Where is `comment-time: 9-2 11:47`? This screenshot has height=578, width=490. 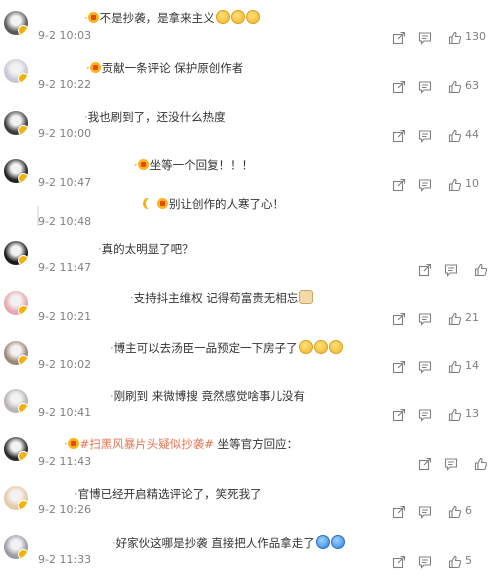
comment-time: 9-2 11:47 is located at coordinates (65, 267).